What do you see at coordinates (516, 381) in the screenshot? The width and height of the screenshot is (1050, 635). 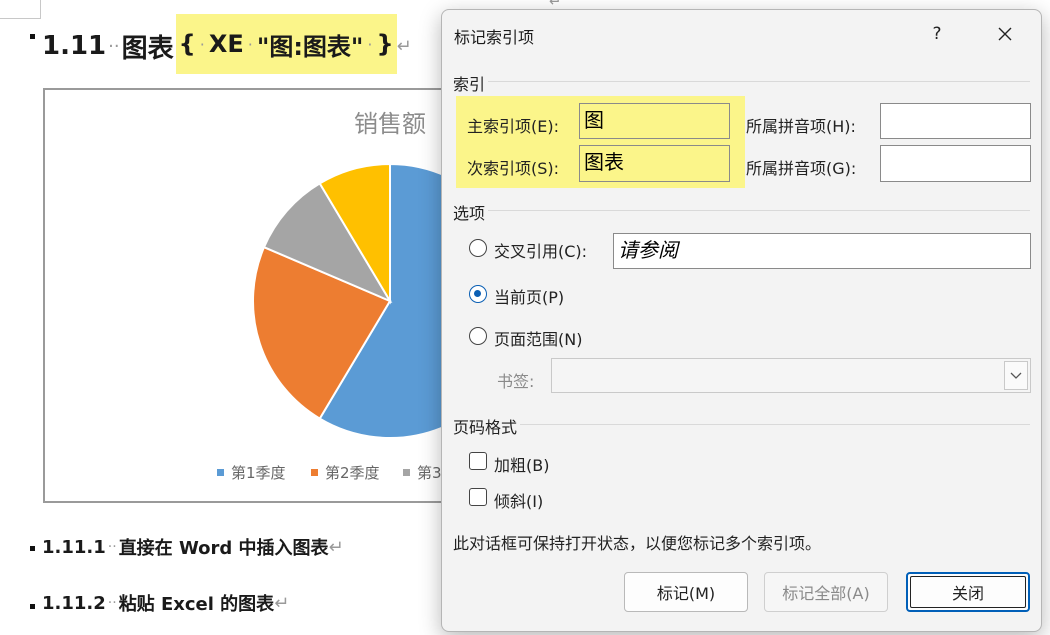 I see `bookmark-label: 书签:` at bounding box center [516, 381].